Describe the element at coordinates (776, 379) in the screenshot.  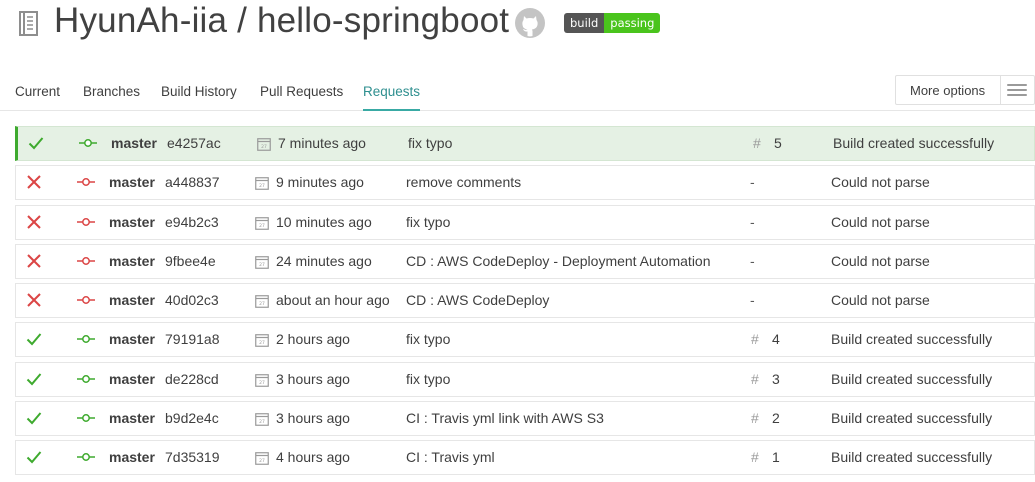
I see `build-number: 3` at that location.